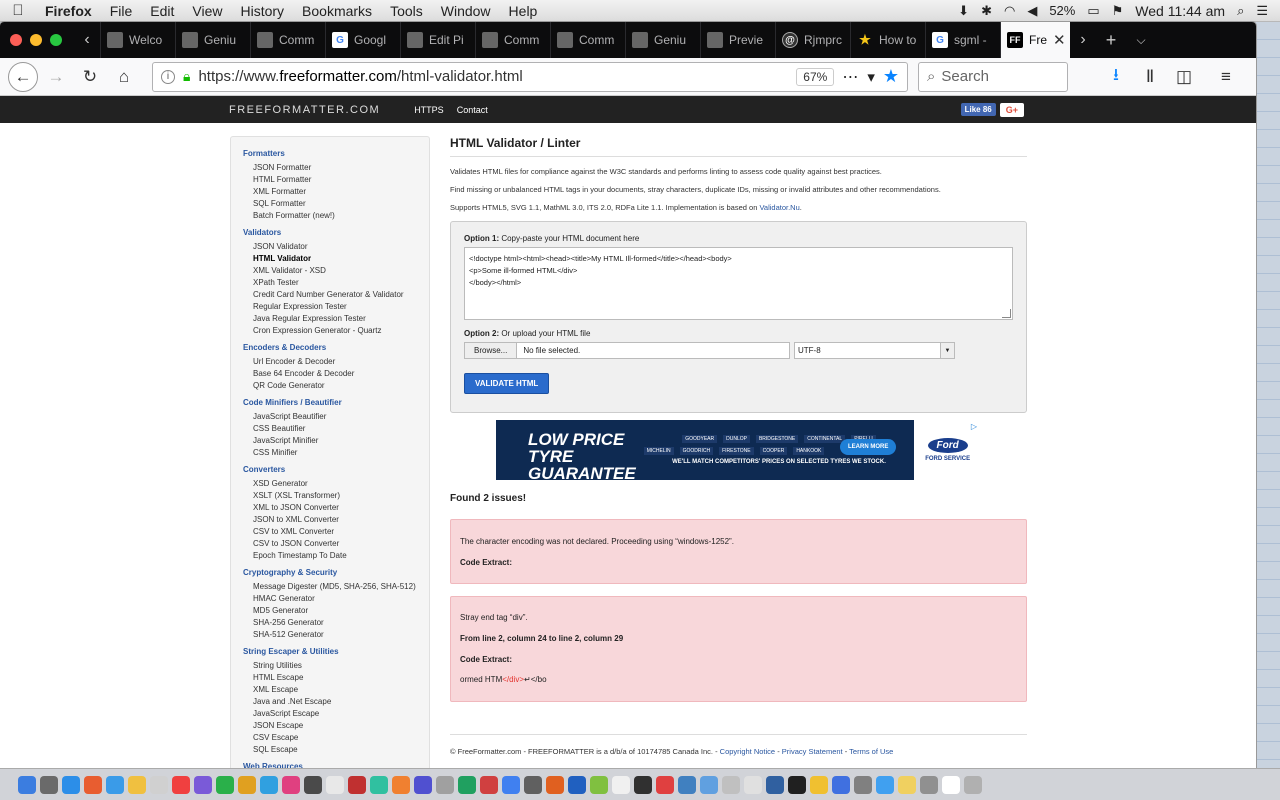  I want to click on tab-scroll-right-icon: ›, so click(1083, 40).